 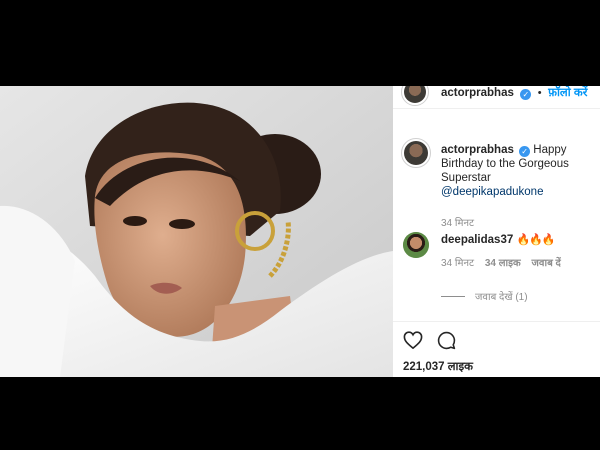 What do you see at coordinates (546, 263) in the screenshot?
I see `comment-reply-button: जवाब दें` at bounding box center [546, 263].